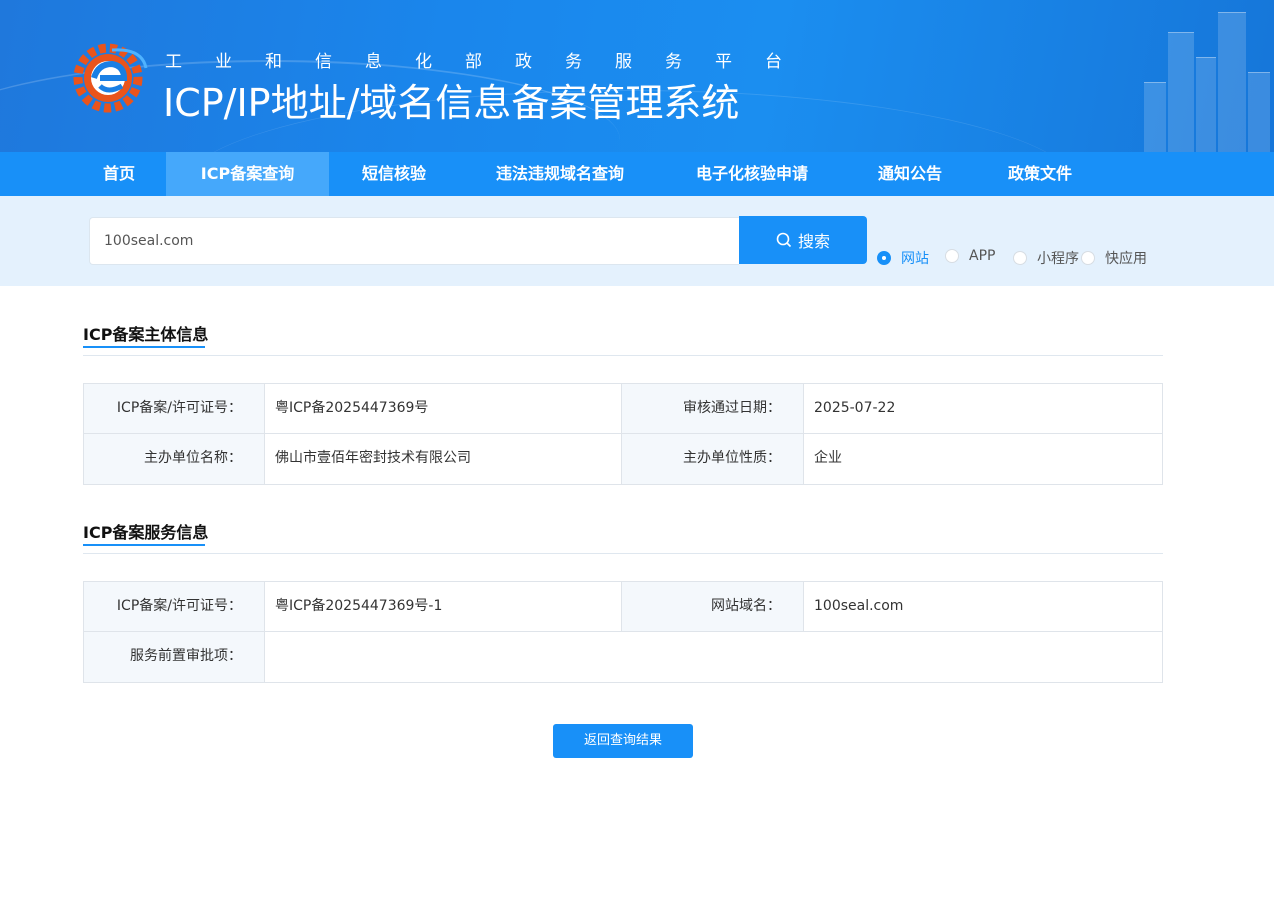 The width and height of the screenshot is (1274, 915). Describe the element at coordinates (713, 657) in the screenshot. I see `field-value` at that location.